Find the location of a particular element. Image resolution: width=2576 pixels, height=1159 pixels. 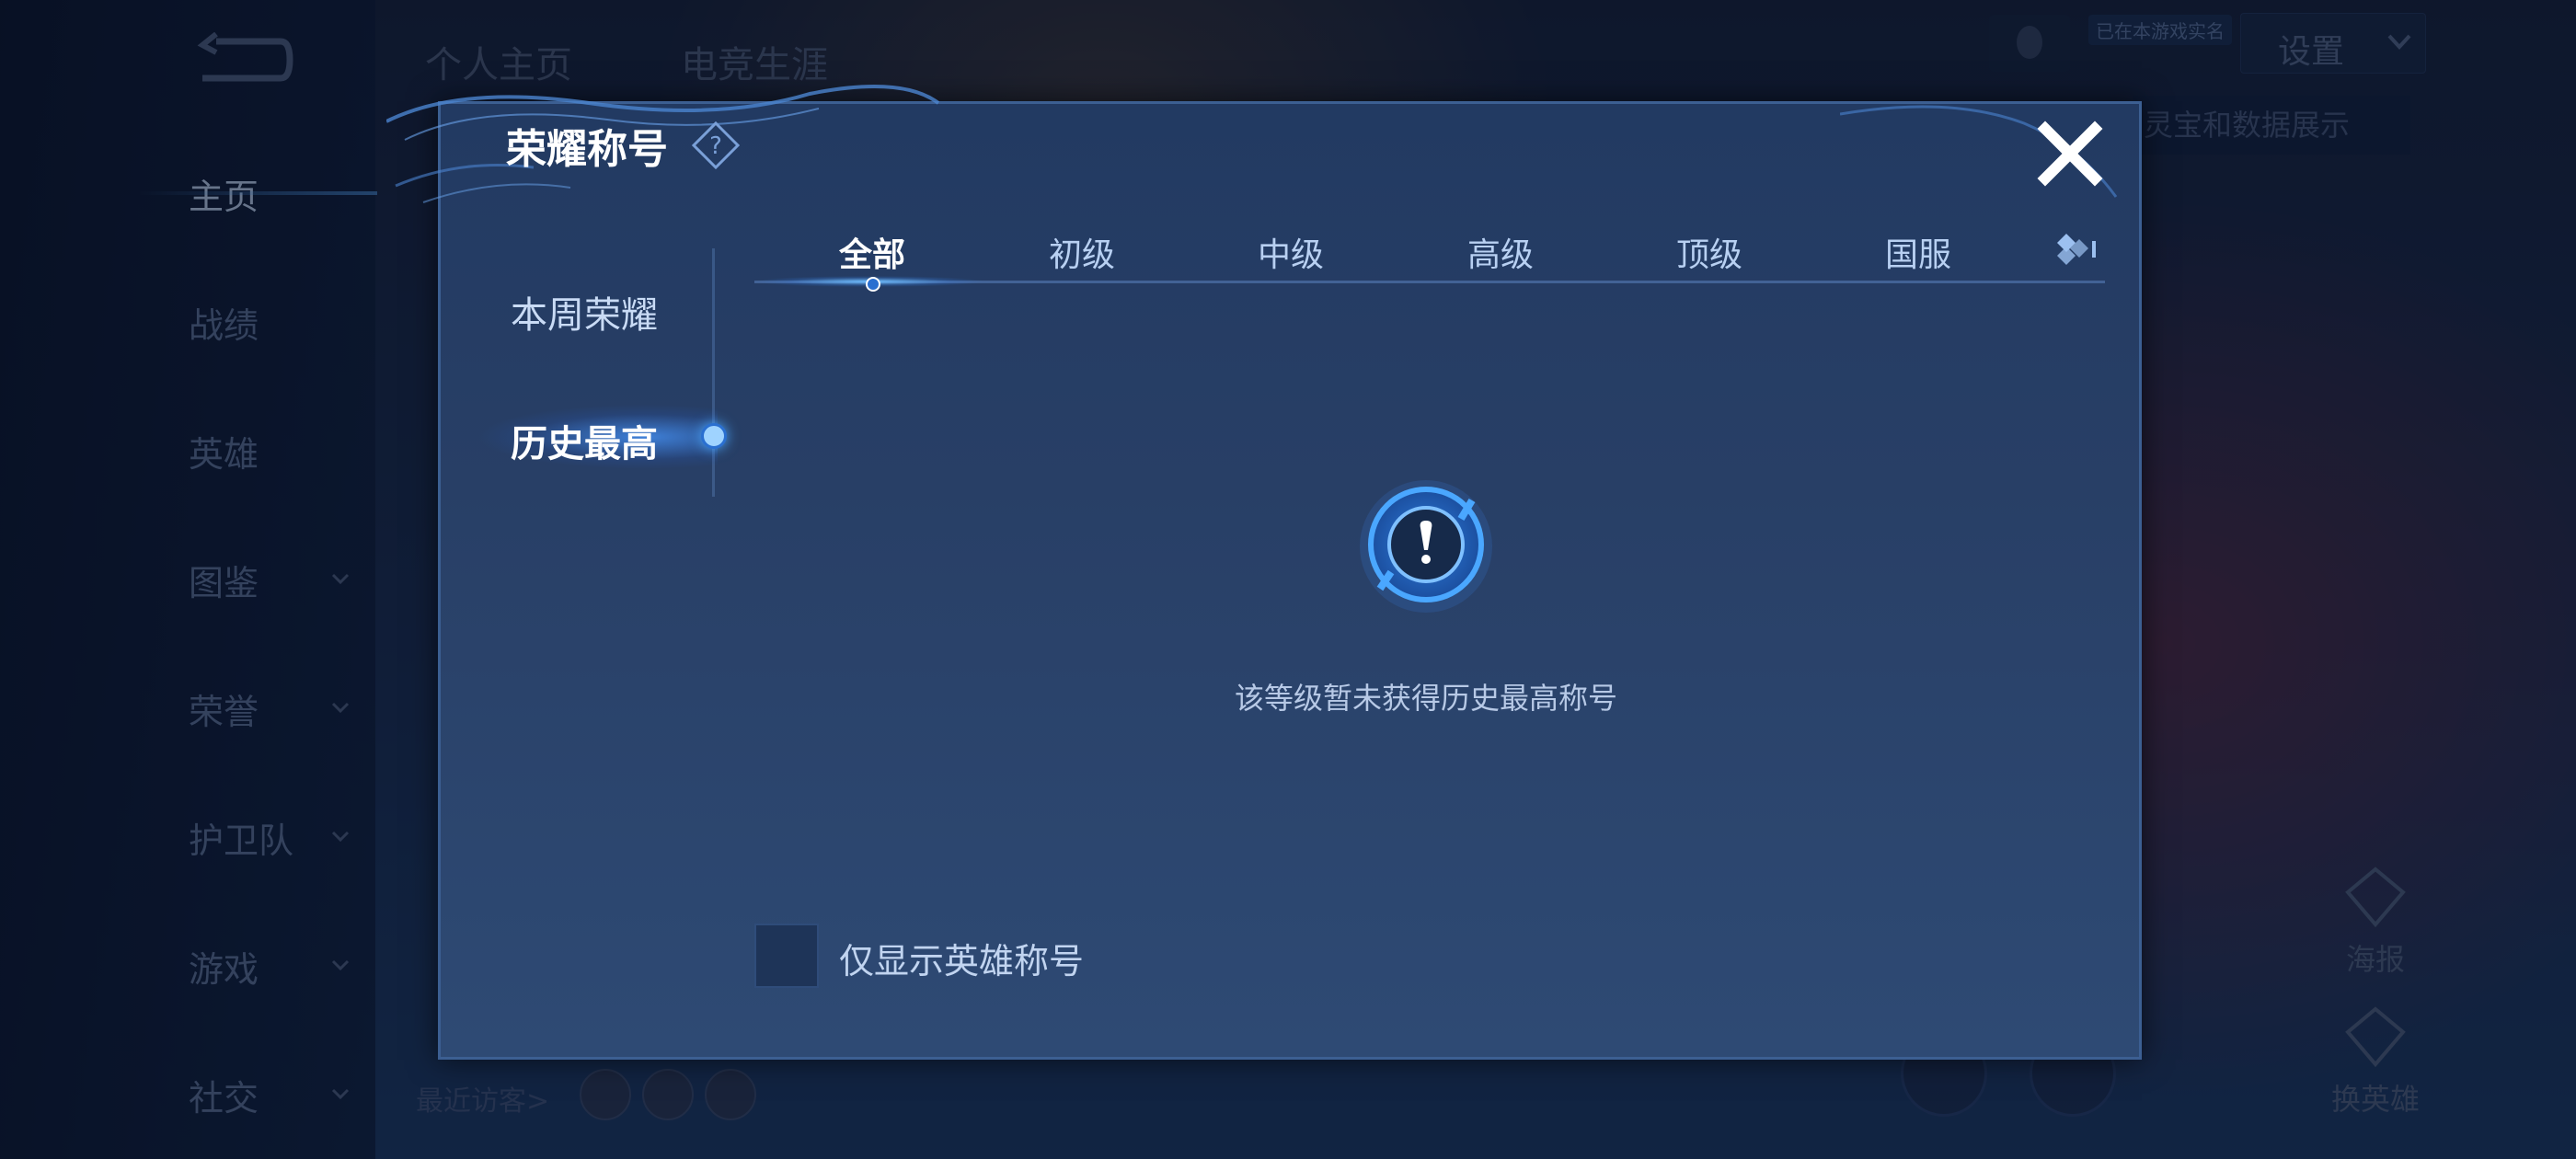

empty-state-message: 该等级暂未获得历史最高称号 is located at coordinates (1425, 698).